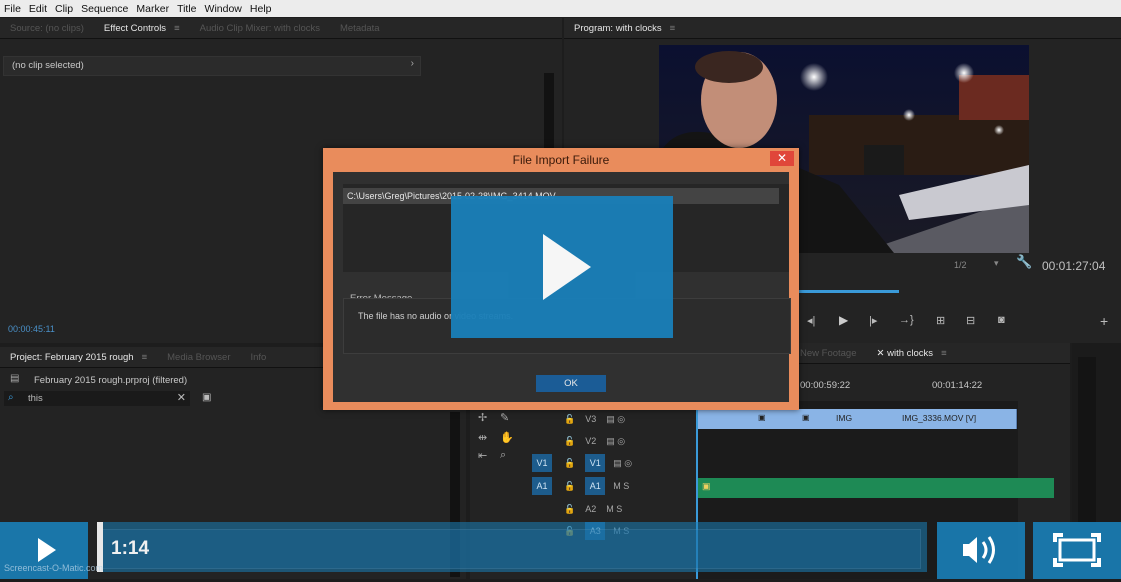 The height and width of the screenshot is (582, 1121). I want to click on tab-metadata: Metadata, so click(360, 28).